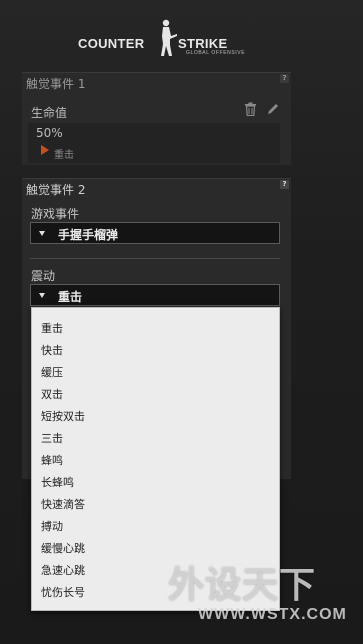 Image resolution: width=363 pixels, height=644 pixels. I want to click on logo-text-right: STRIKE, so click(203, 43).